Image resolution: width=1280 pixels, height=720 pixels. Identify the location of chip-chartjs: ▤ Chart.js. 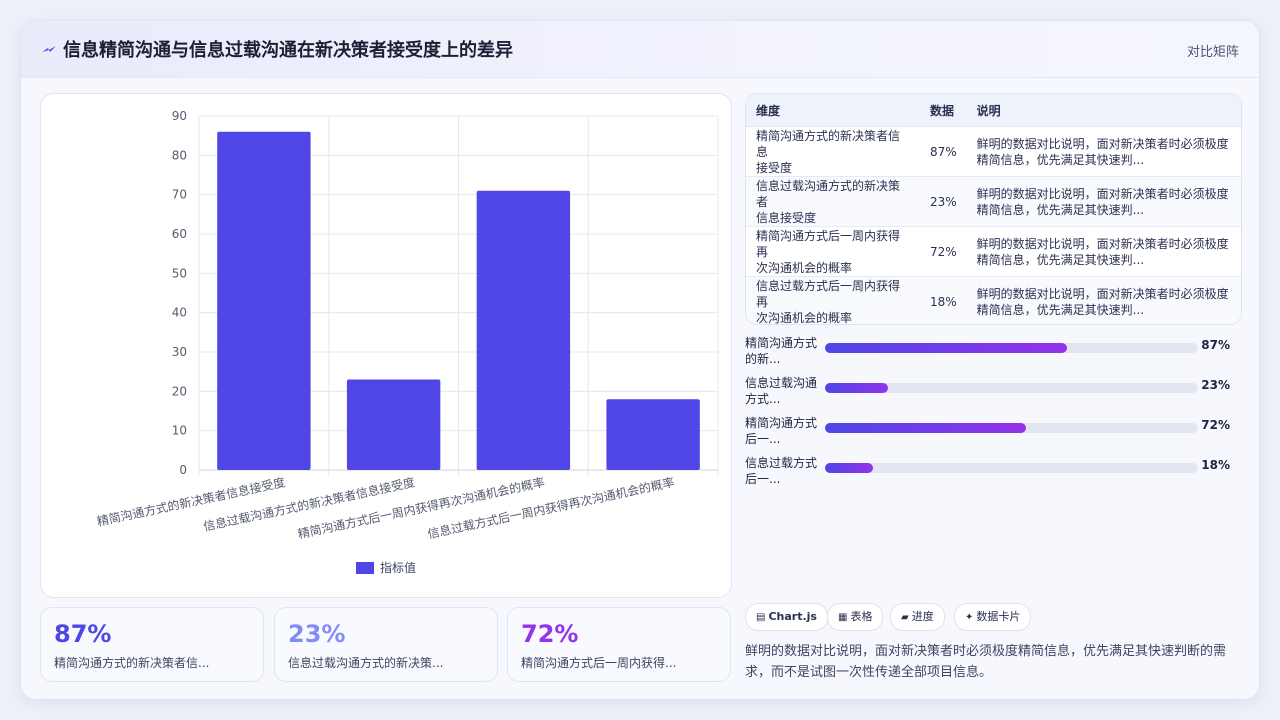
(786, 617).